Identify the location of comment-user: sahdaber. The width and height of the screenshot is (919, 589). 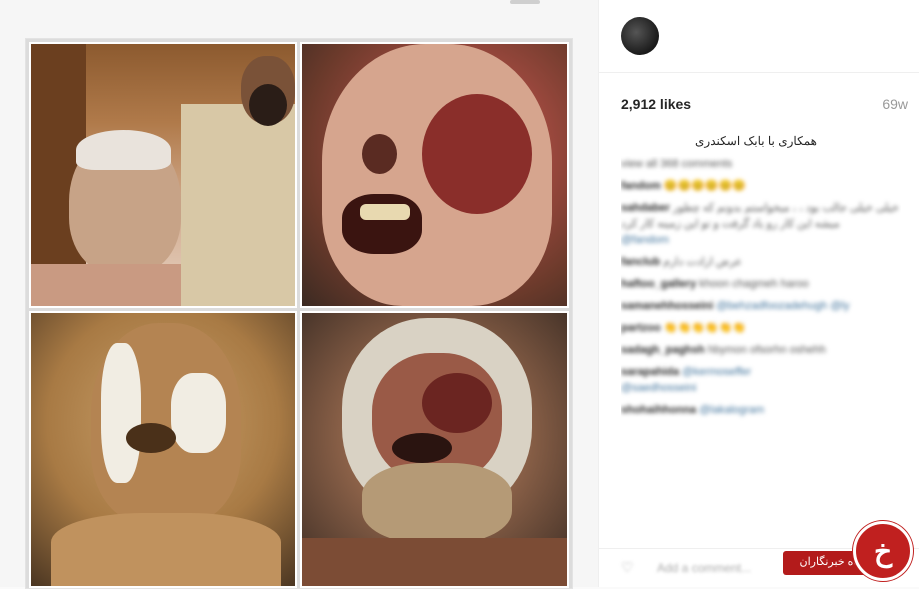
(645, 208).